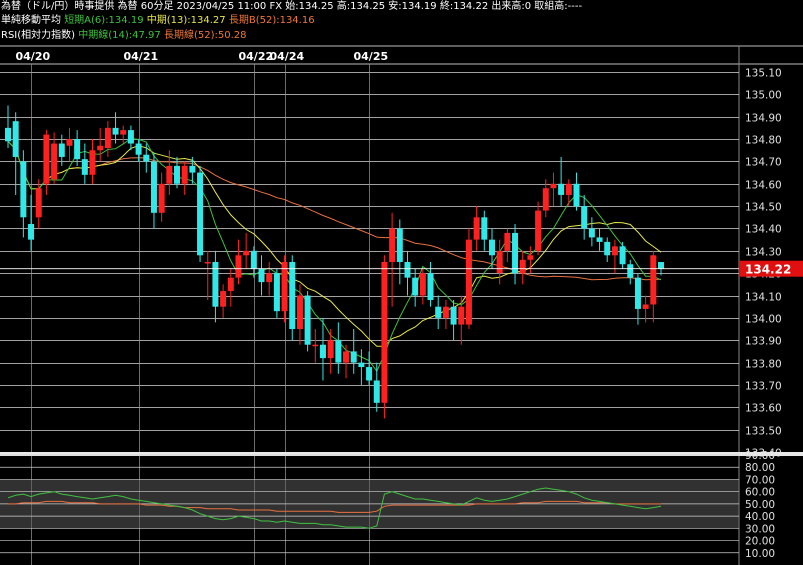 The height and width of the screenshot is (565, 803). Describe the element at coordinates (760, 493) in the screenshot. I see `rsi-tick-label: 60.00` at that location.